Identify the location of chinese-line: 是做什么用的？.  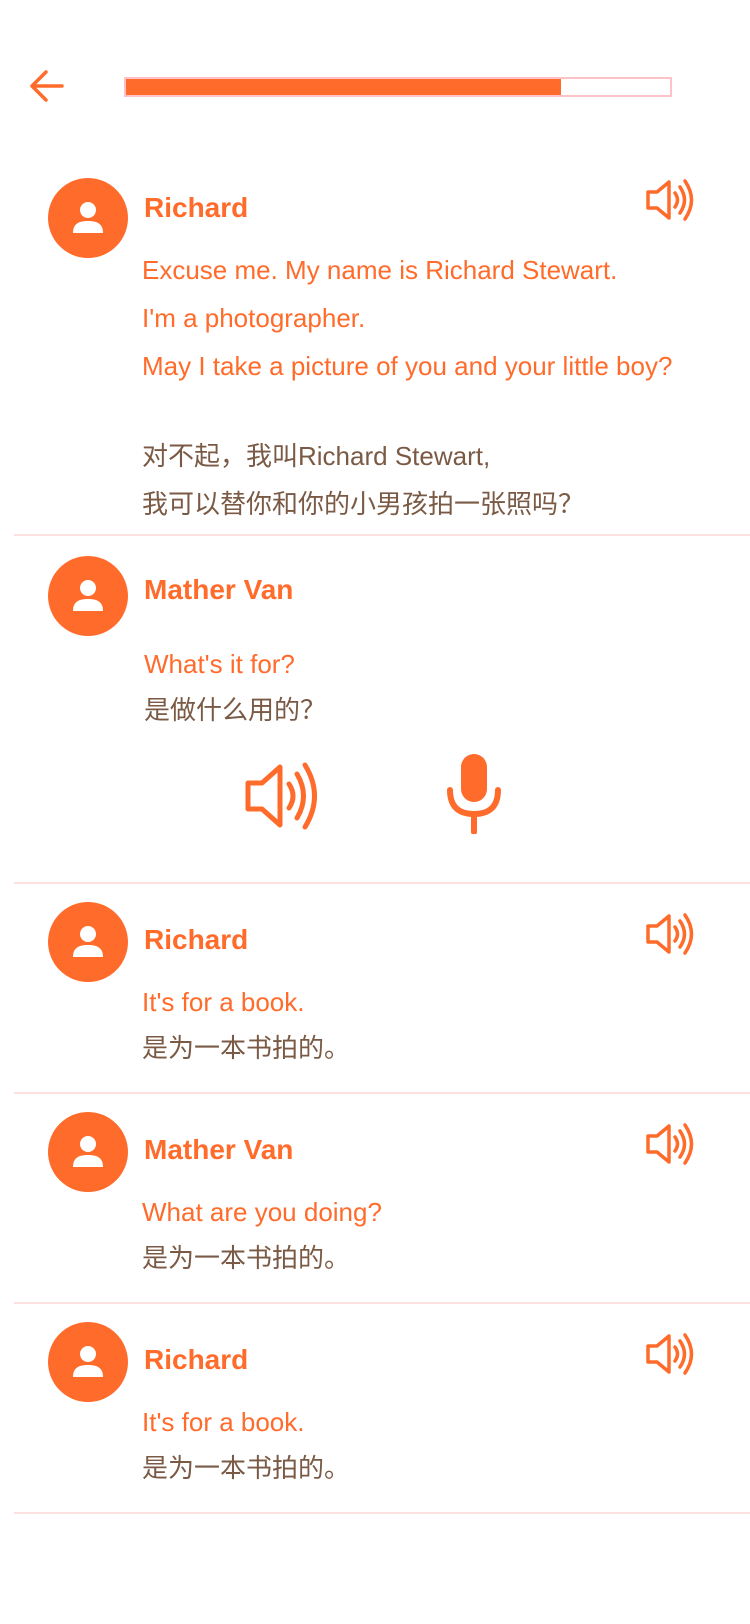
(235, 710).